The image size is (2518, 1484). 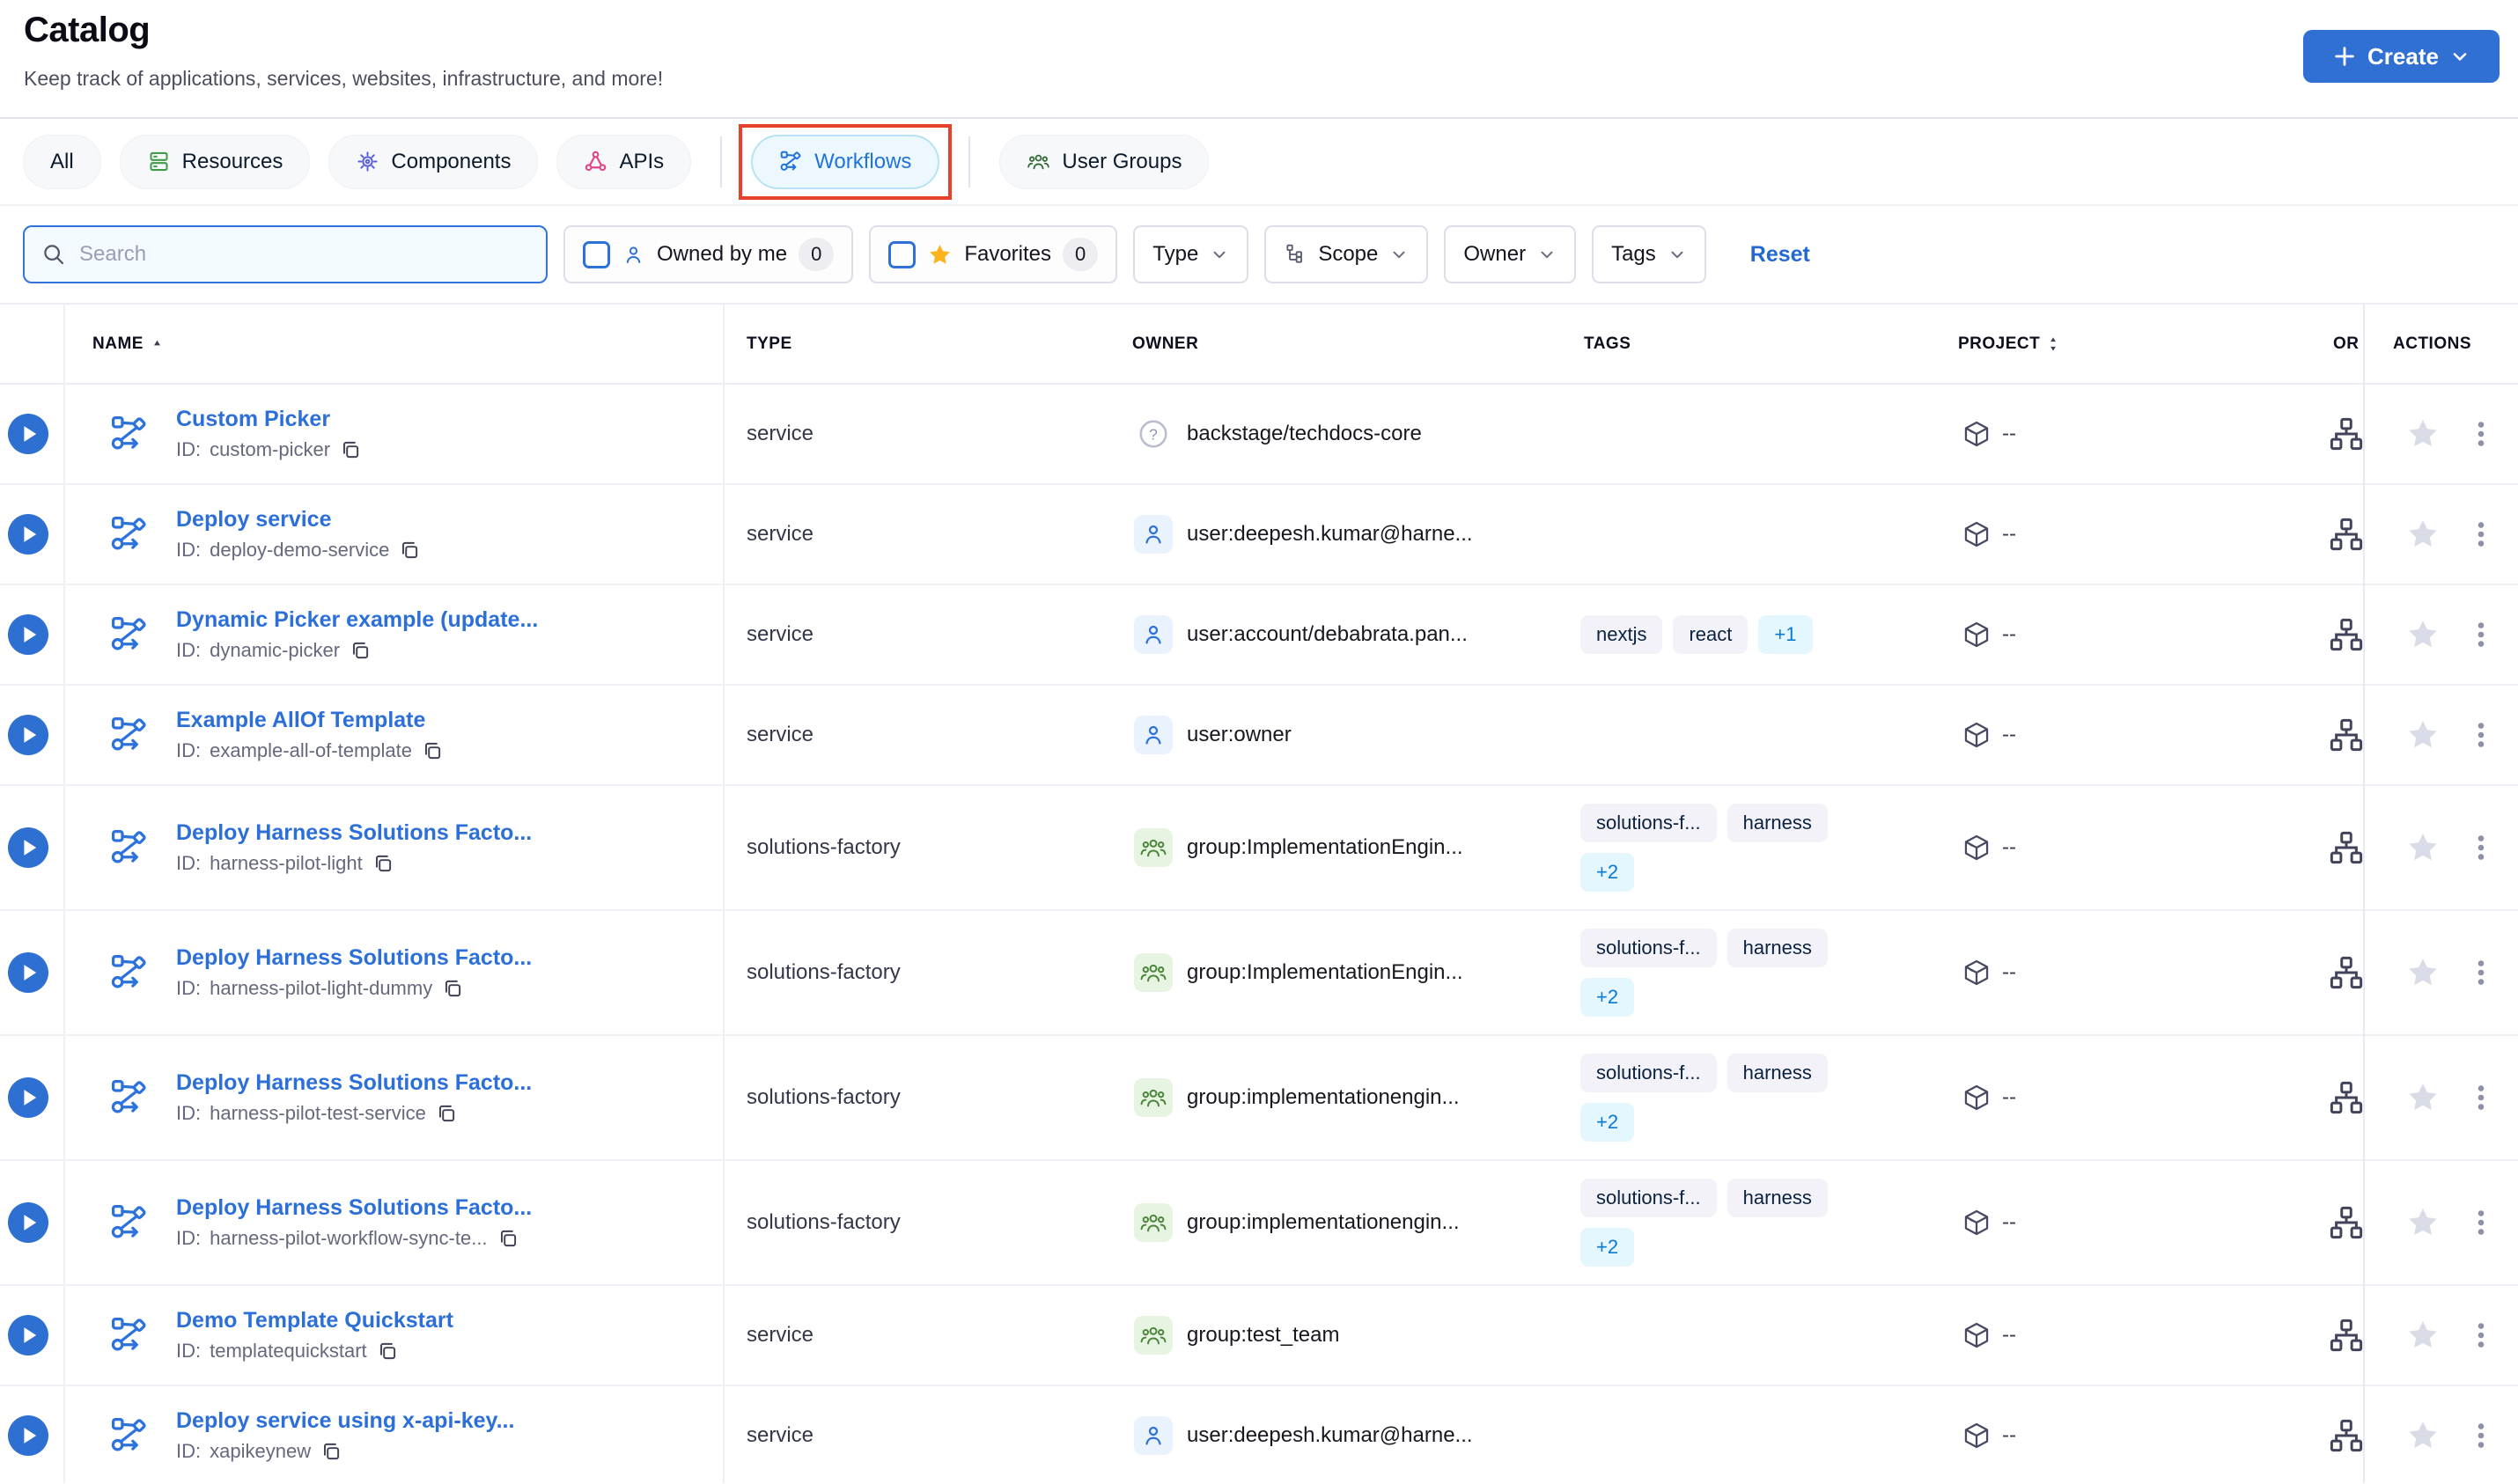 I want to click on package-icon, so click(x=1977, y=1222).